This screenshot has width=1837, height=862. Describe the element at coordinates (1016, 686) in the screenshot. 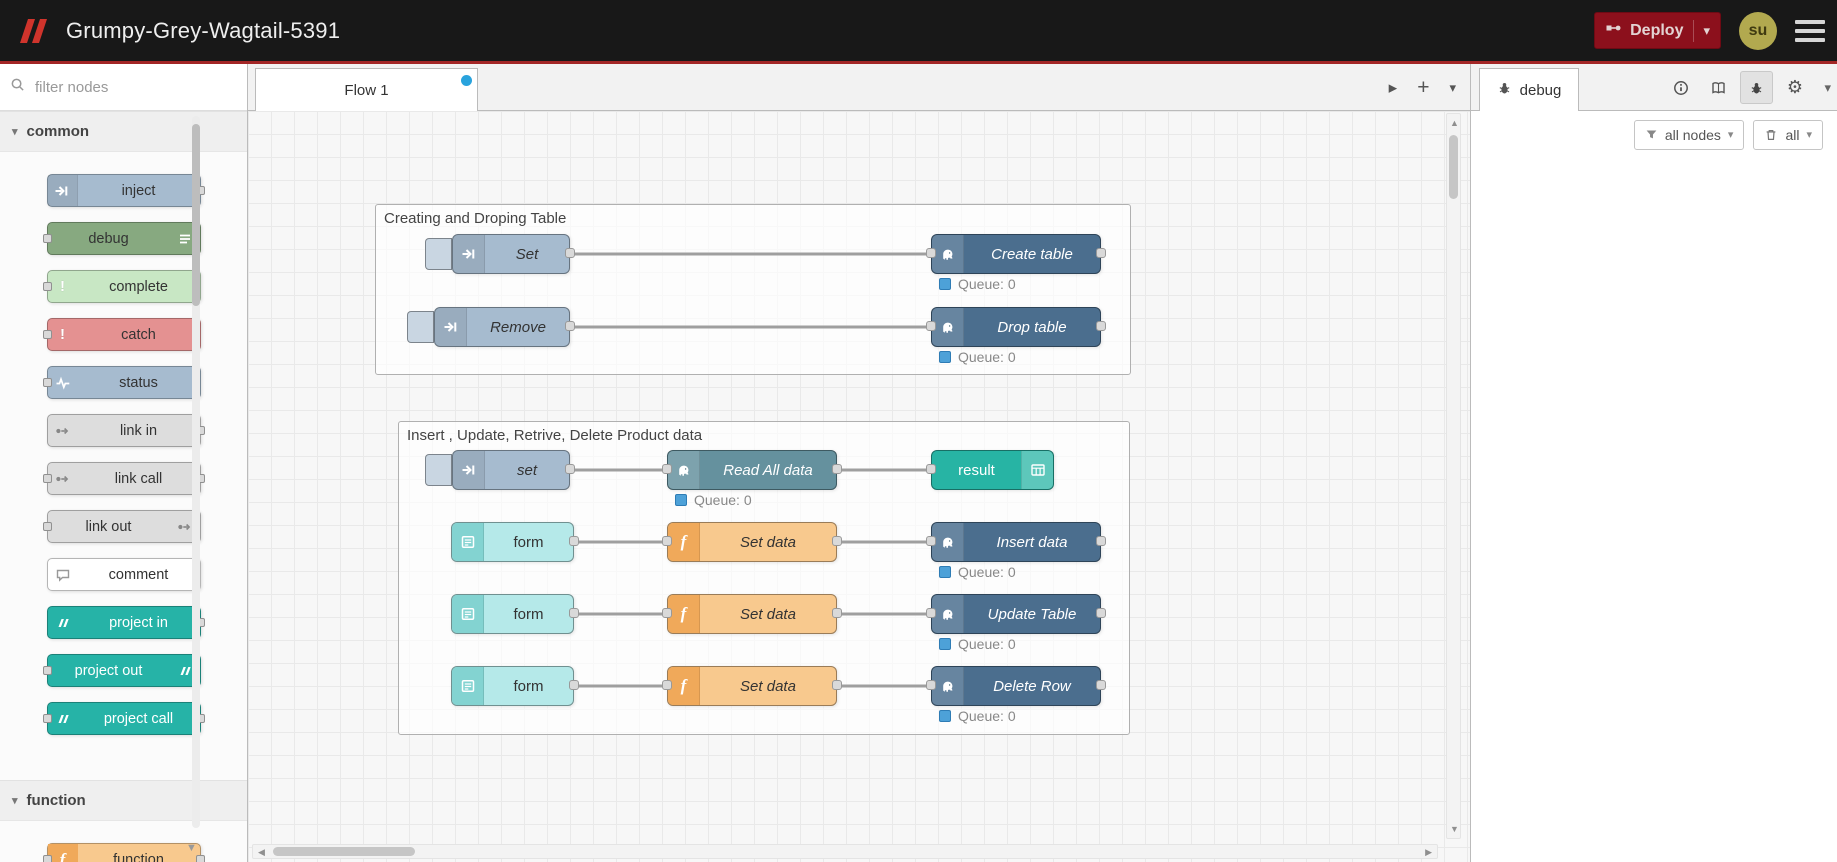

I see `flow-node-delete: Delete Row` at that location.